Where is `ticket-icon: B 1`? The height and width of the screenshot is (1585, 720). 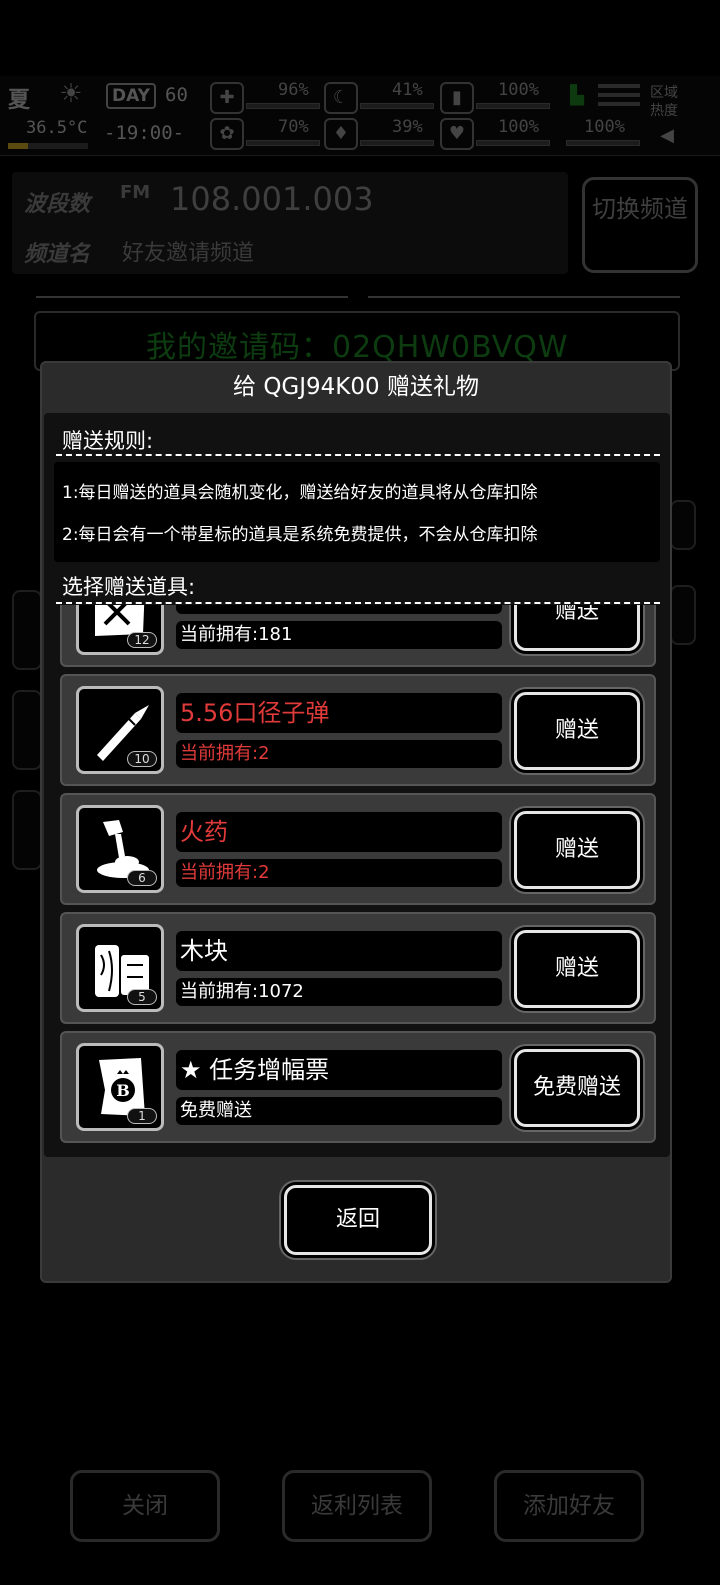
ticket-icon: B 1 is located at coordinates (120, 1087).